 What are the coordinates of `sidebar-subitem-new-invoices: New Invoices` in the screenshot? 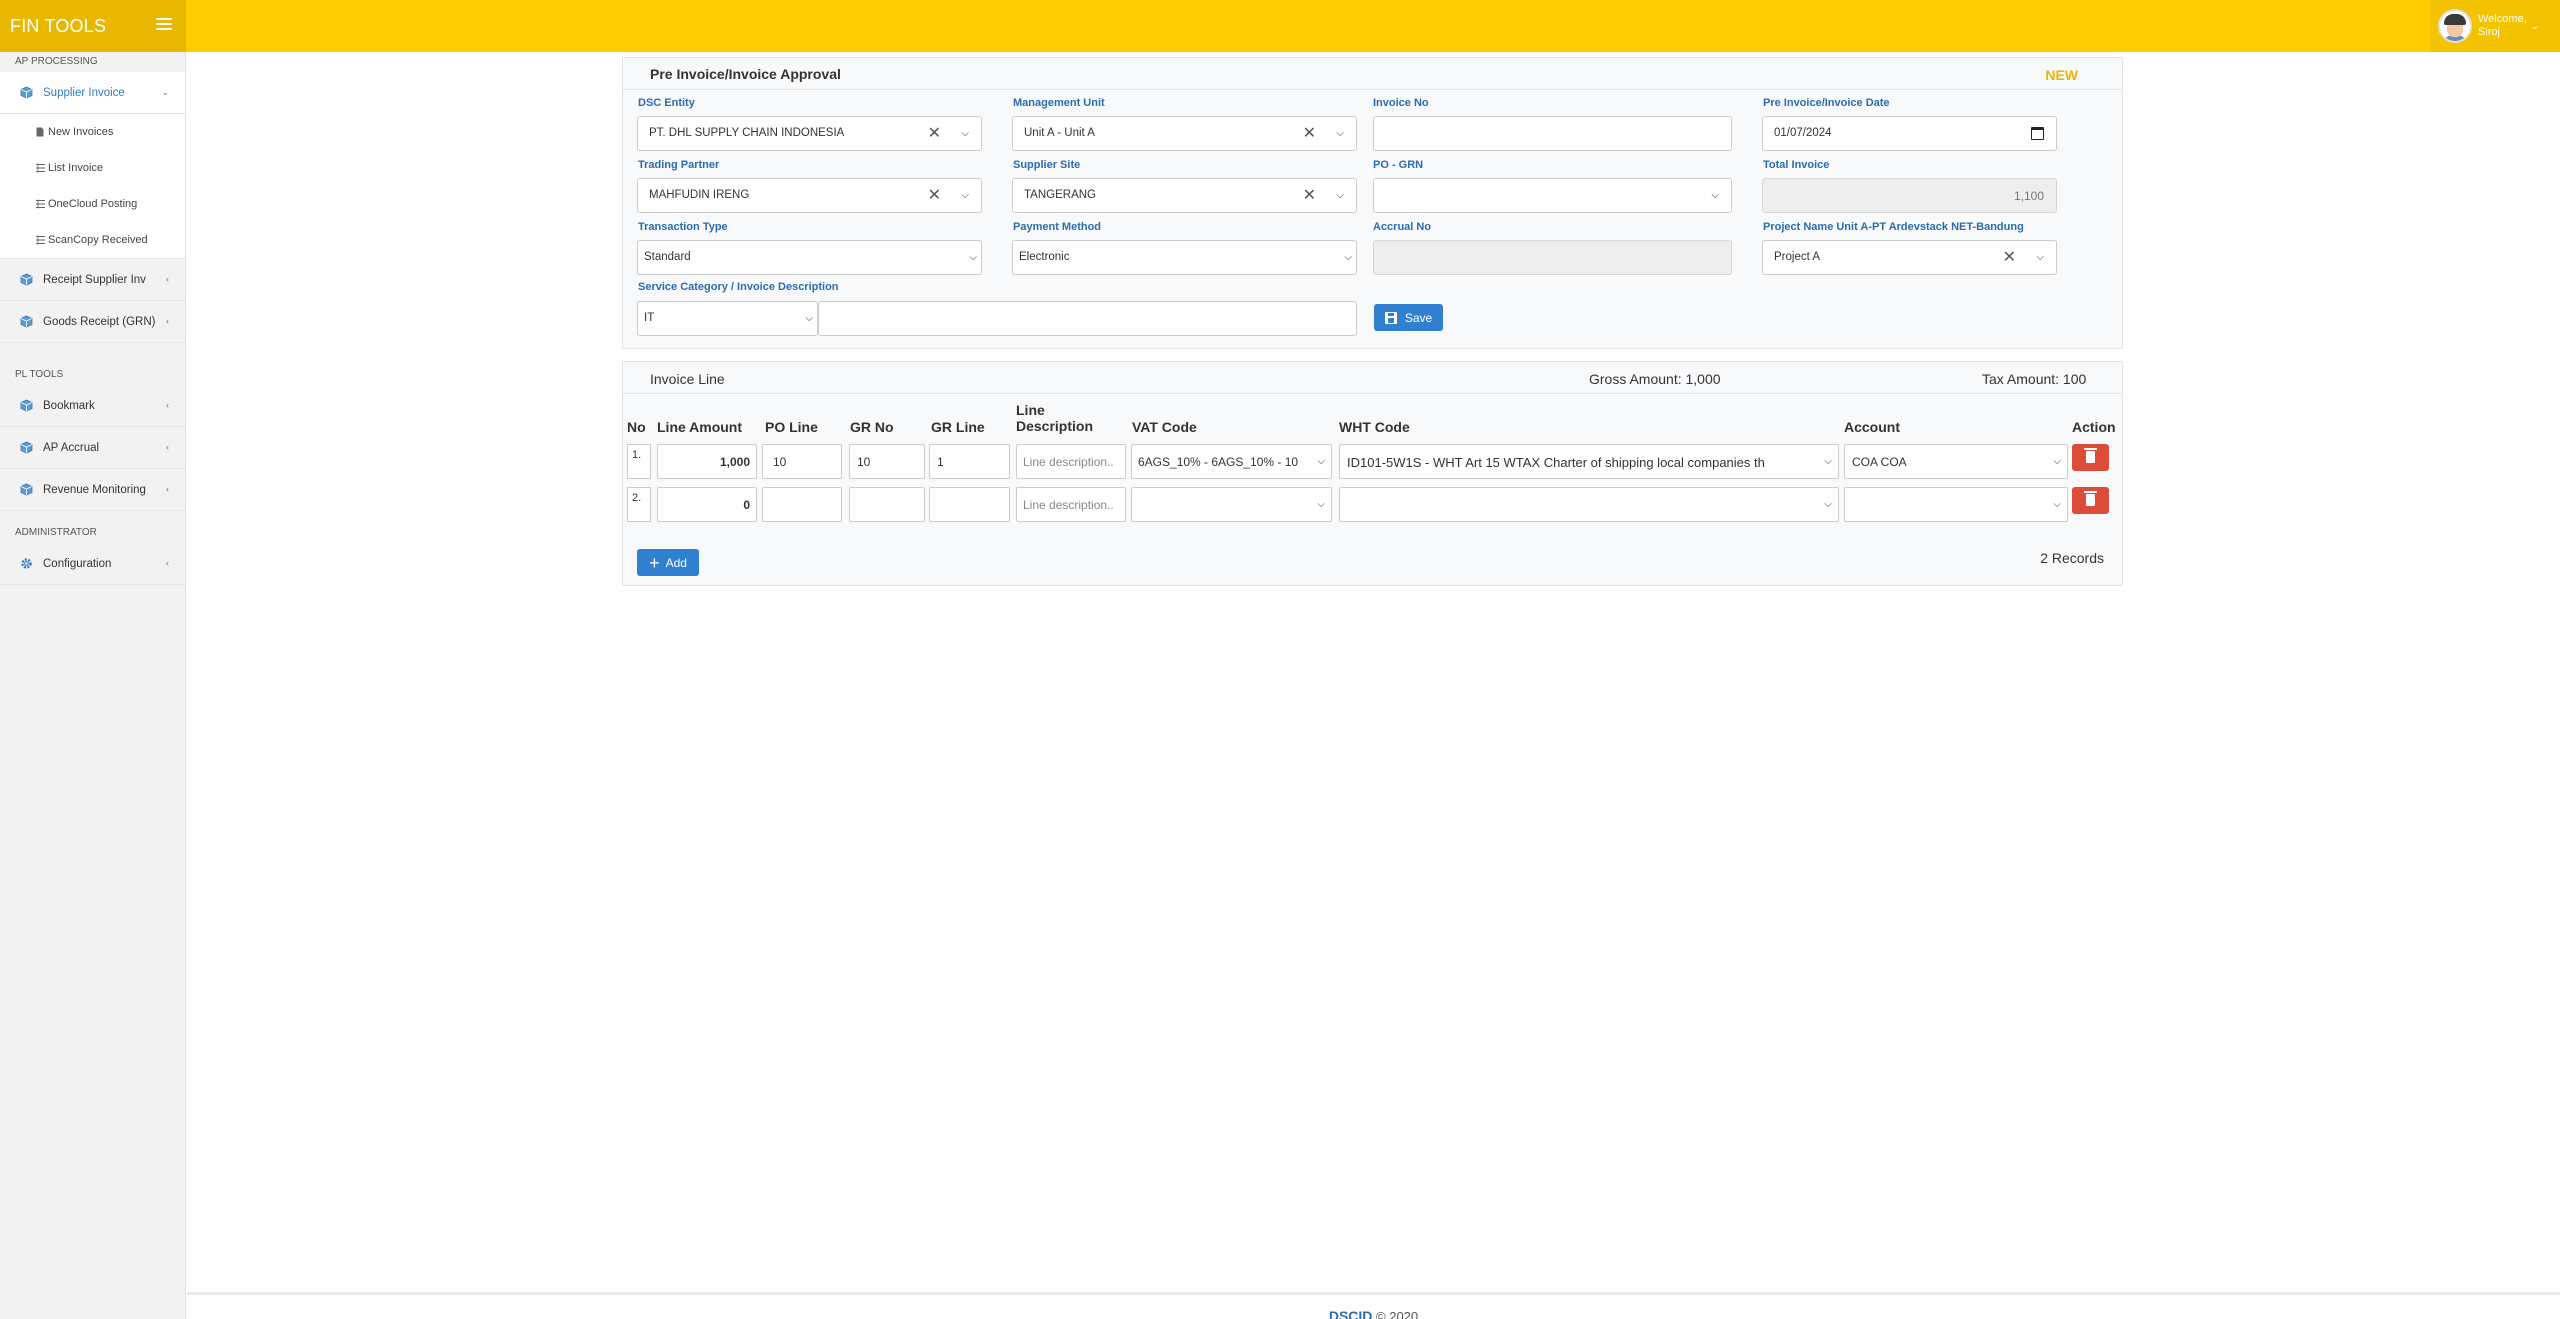 It's located at (92, 132).